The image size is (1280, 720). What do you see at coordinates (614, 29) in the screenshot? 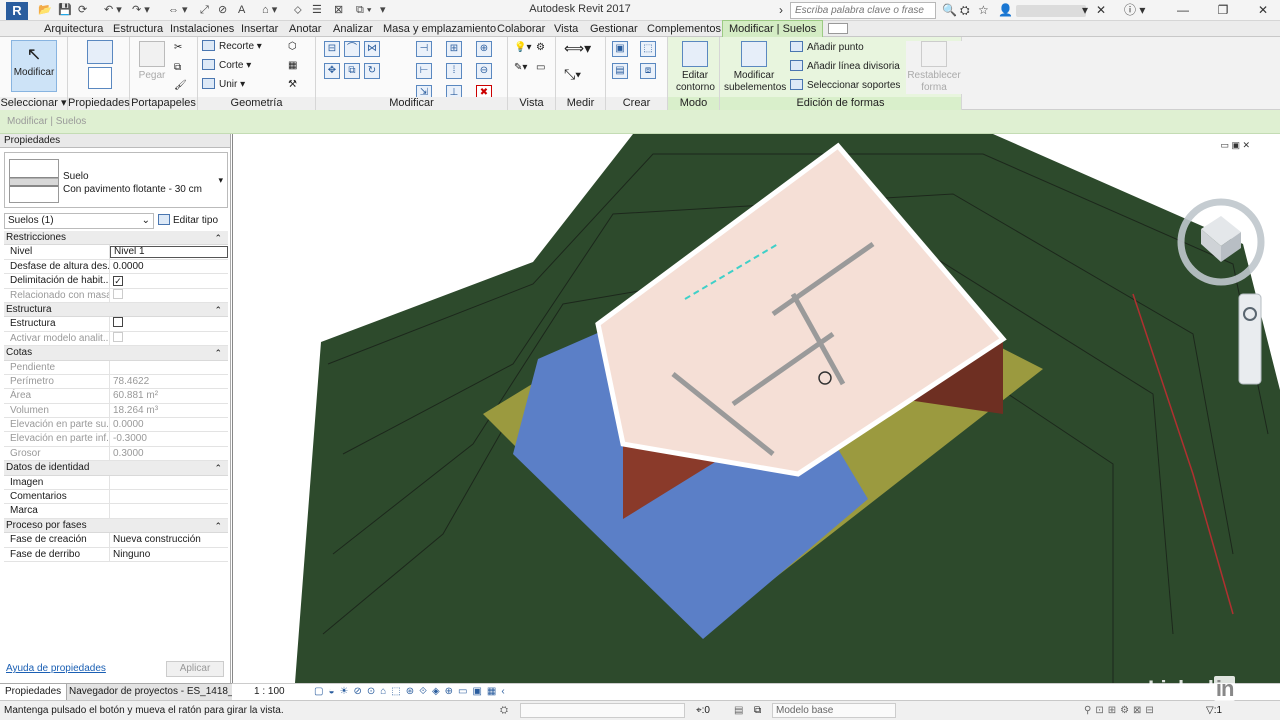
I see `tab-gestionar: Gestionar` at bounding box center [614, 29].